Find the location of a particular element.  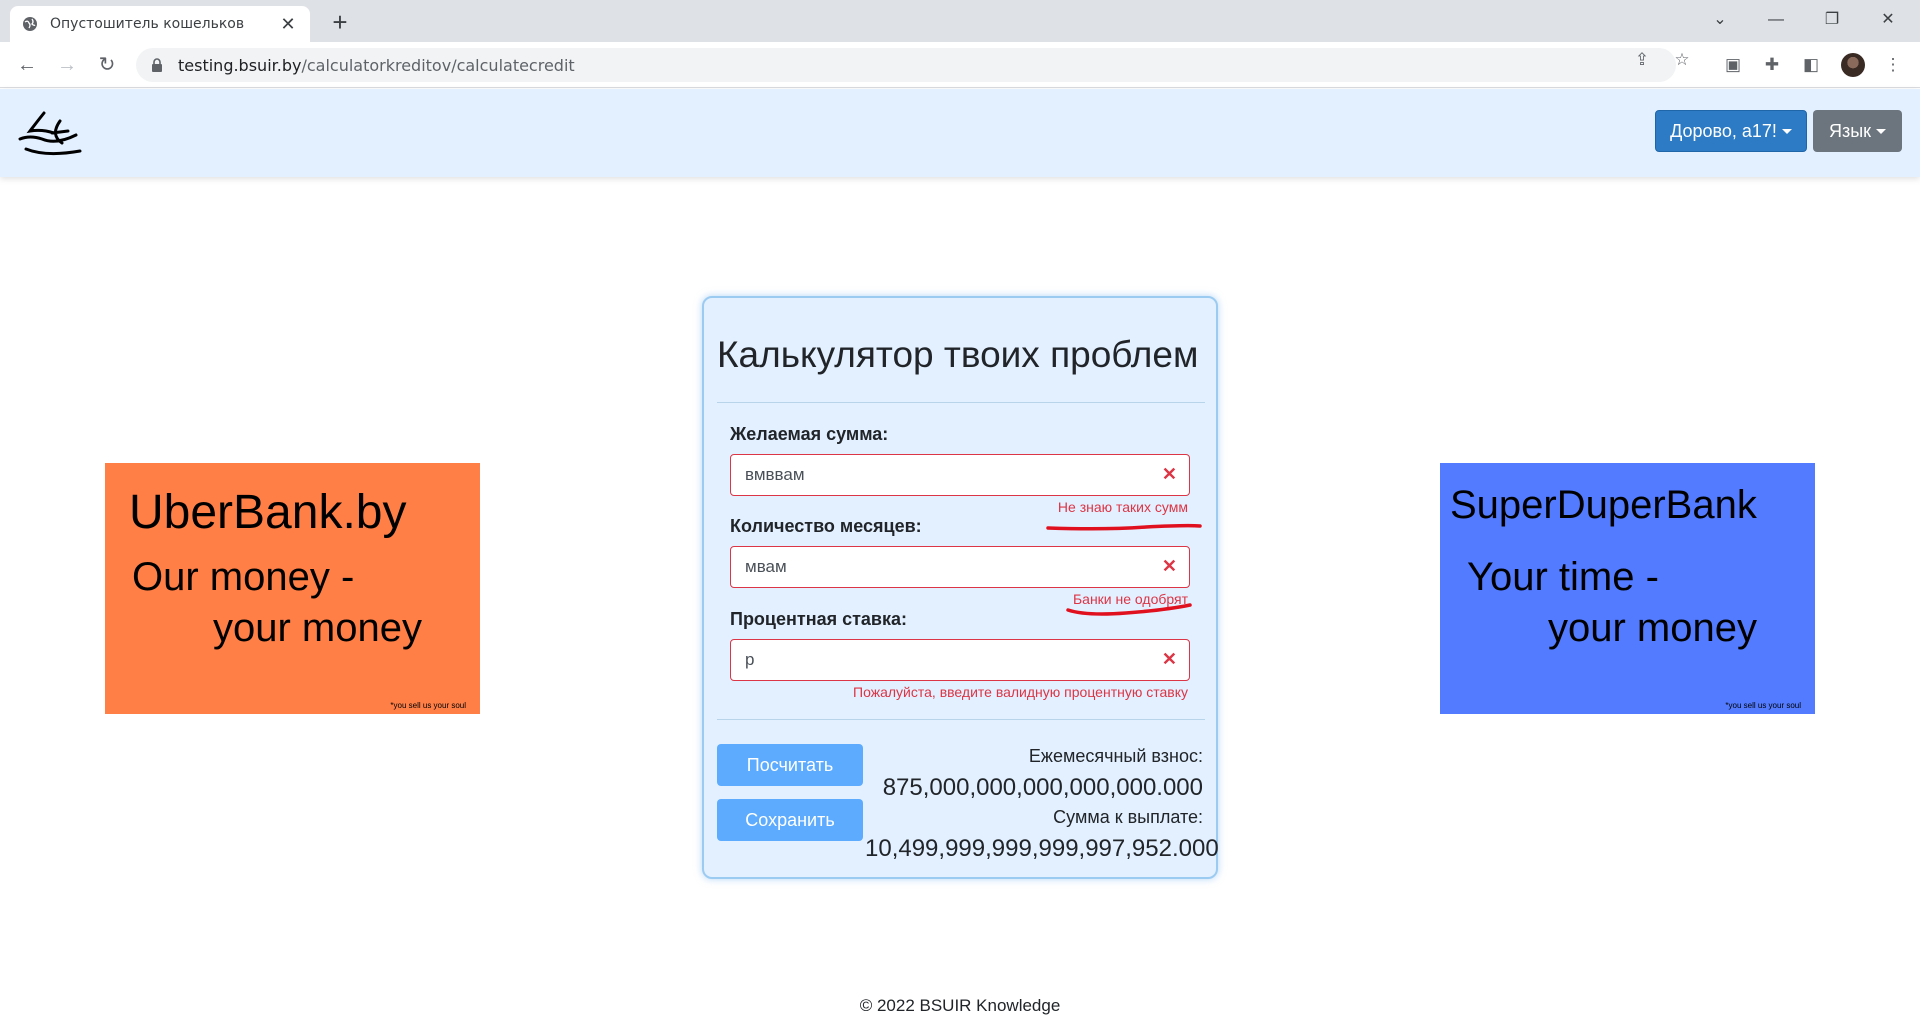

rate-input is located at coordinates (936, 660).